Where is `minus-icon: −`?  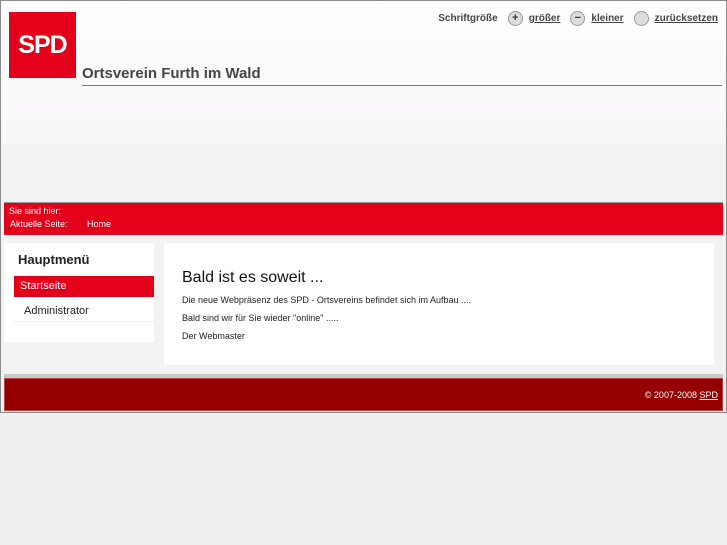 minus-icon: − is located at coordinates (578, 18).